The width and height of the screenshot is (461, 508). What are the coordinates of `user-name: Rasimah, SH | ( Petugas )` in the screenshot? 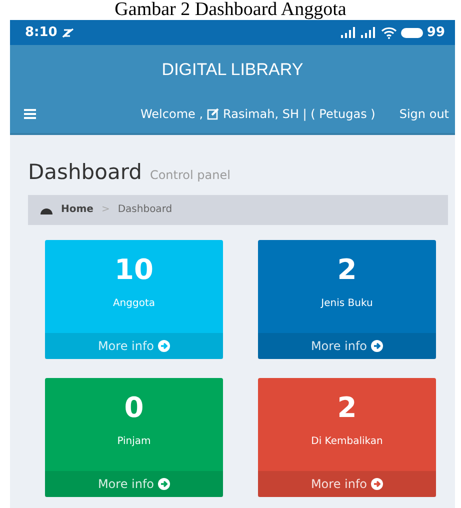 It's located at (299, 114).